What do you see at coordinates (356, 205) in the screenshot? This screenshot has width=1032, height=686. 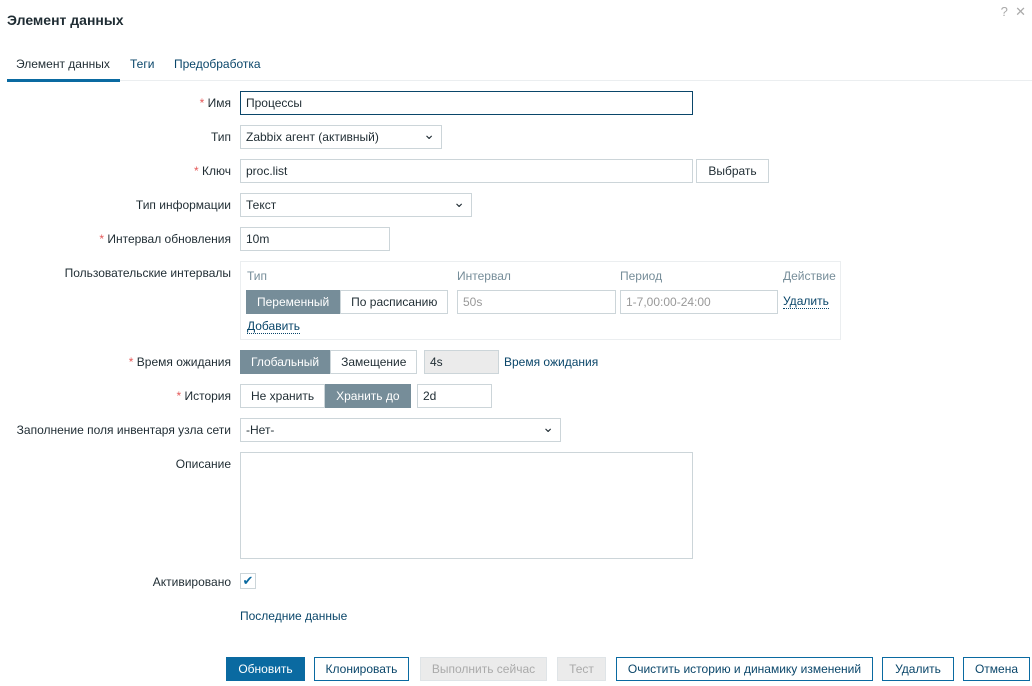 I see `info-type-select: Текст` at bounding box center [356, 205].